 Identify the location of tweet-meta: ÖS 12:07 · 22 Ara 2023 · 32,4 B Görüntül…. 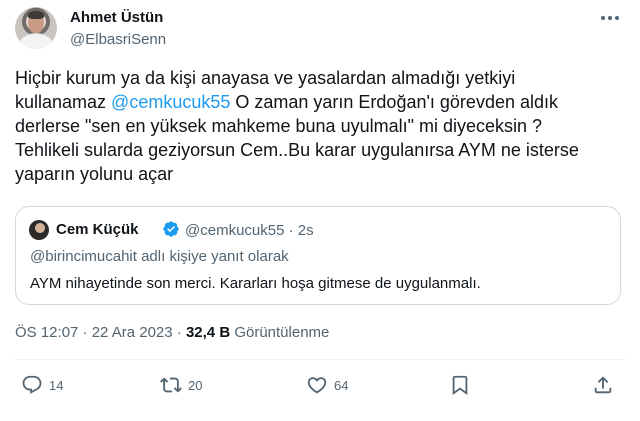
(172, 332).